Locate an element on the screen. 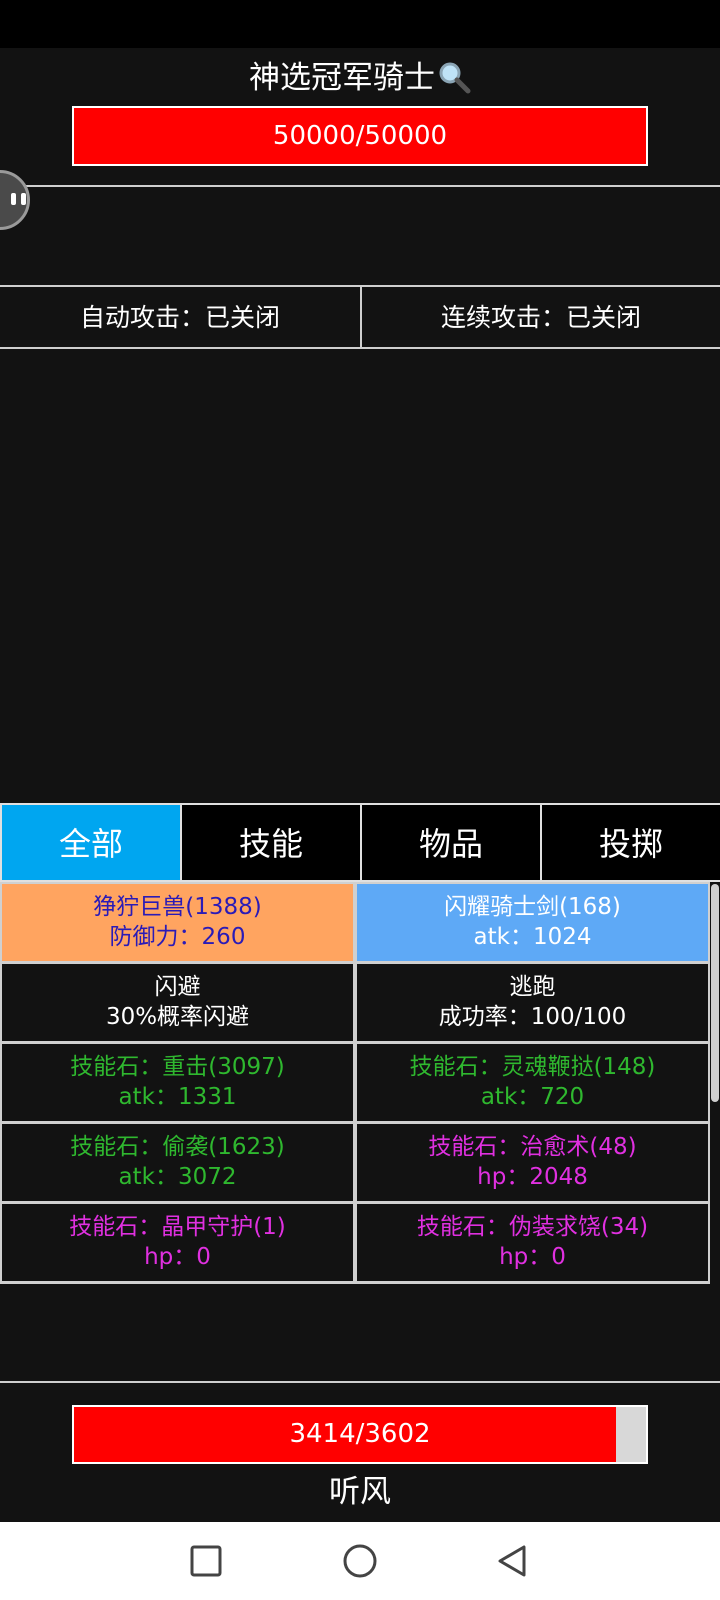  action-card: 技能石：重击(3097) atk：1331 is located at coordinates (177, 1082).